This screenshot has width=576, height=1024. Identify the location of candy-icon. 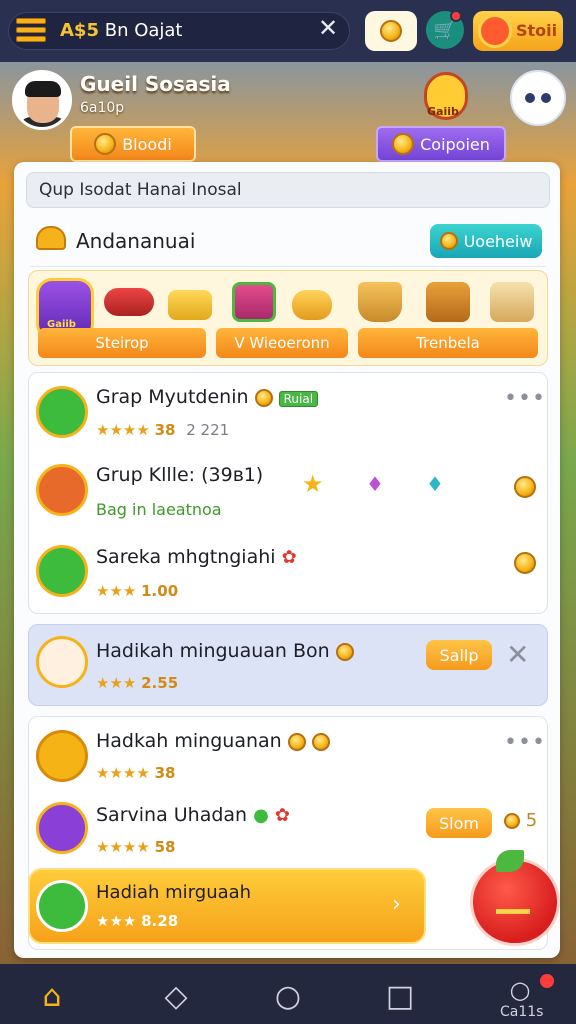
(129, 302).